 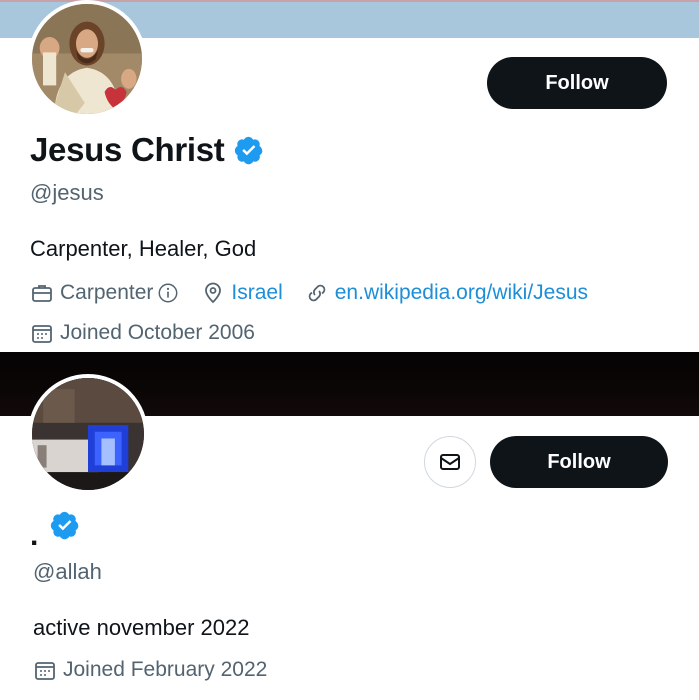 What do you see at coordinates (143, 248) in the screenshot?
I see `bio: Carpenter, Healer, God` at bounding box center [143, 248].